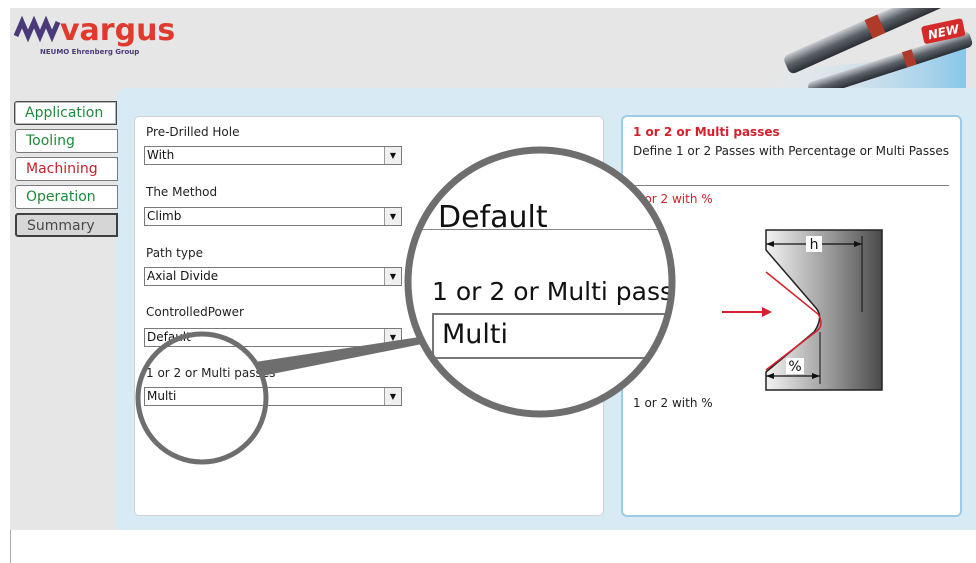  Describe the element at coordinates (824, 310) in the screenshot. I see `thread-profile-shape` at that location.